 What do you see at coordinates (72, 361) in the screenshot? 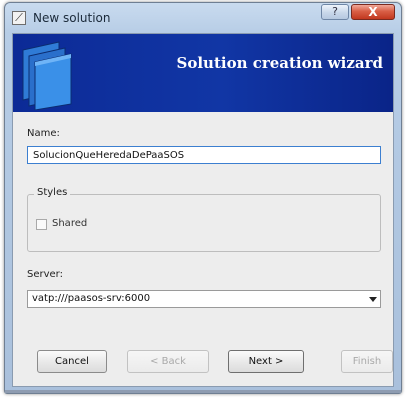
I see `cancel-button: Cancel` at bounding box center [72, 361].